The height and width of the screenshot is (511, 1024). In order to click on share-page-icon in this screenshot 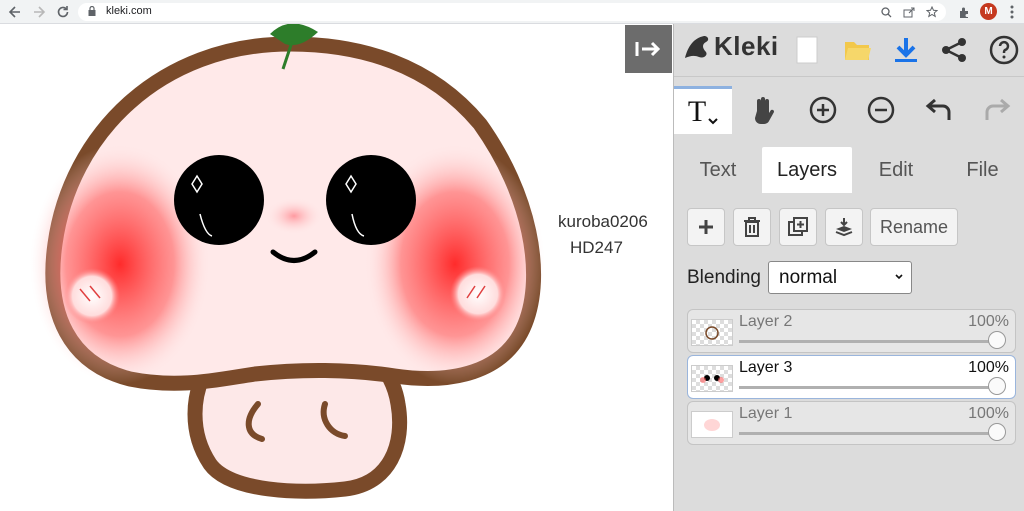, I will do `click(909, 12)`.